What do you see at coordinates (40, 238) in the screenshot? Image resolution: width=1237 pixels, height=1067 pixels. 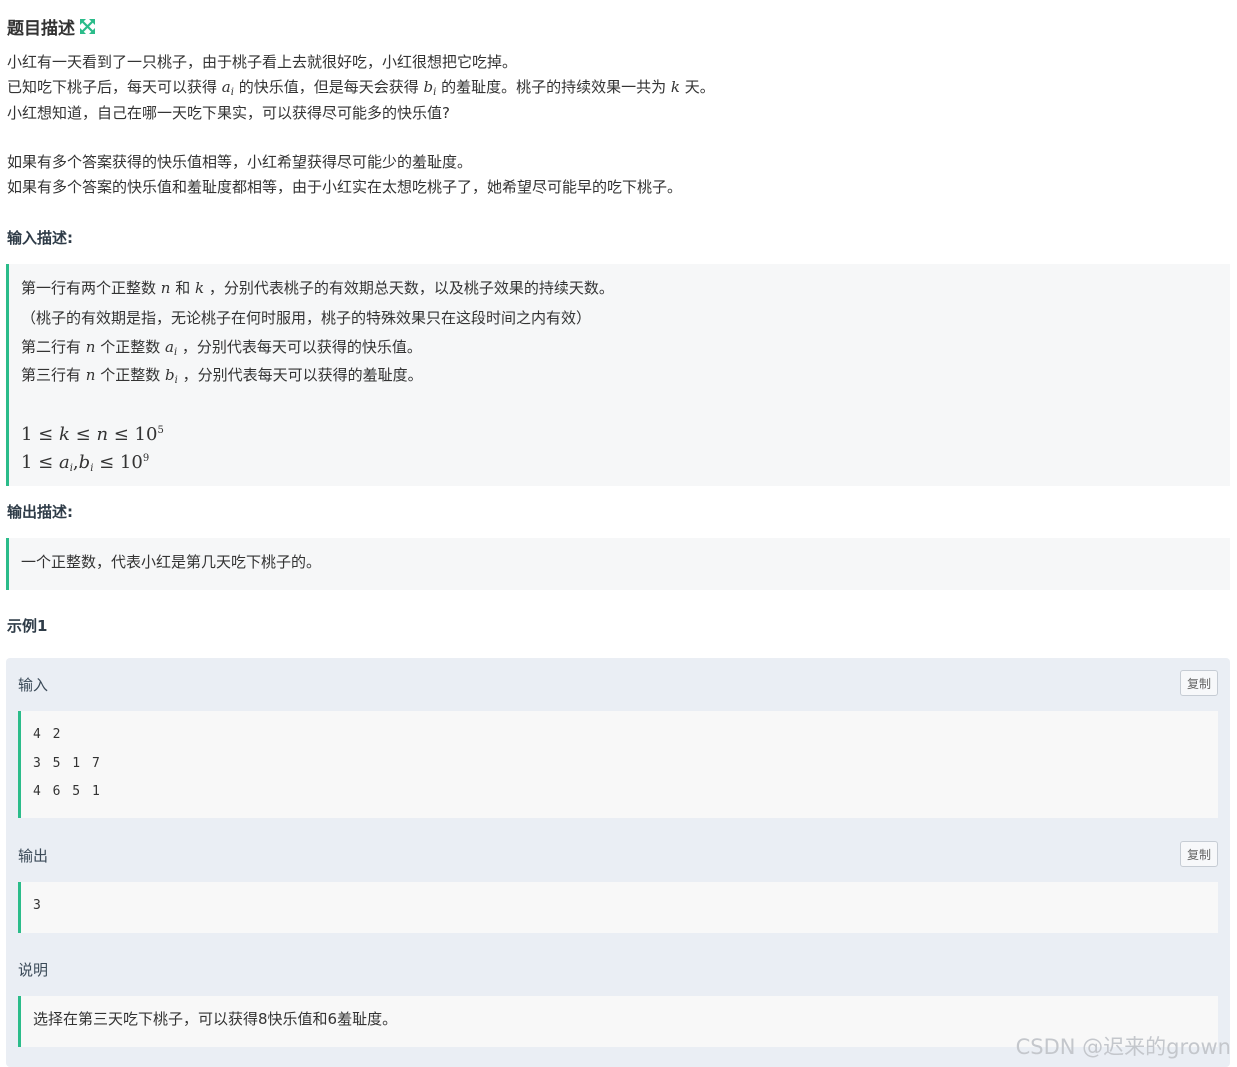 I see `input-description-heading: 输入描述:` at bounding box center [40, 238].